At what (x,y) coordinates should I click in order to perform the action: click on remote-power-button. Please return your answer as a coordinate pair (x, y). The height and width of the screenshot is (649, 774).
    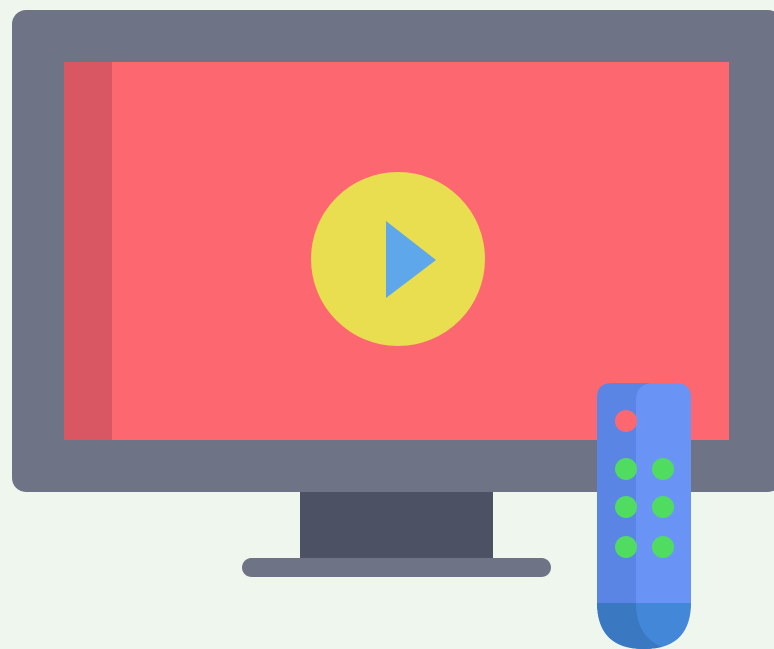
    Looking at the image, I should click on (626, 421).